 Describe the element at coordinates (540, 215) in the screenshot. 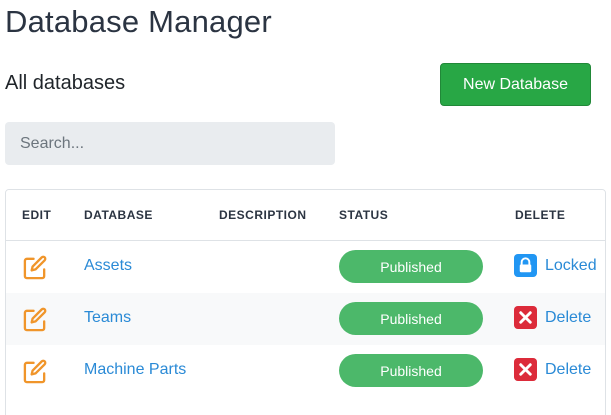

I see `column-header-delete: DELETE` at that location.